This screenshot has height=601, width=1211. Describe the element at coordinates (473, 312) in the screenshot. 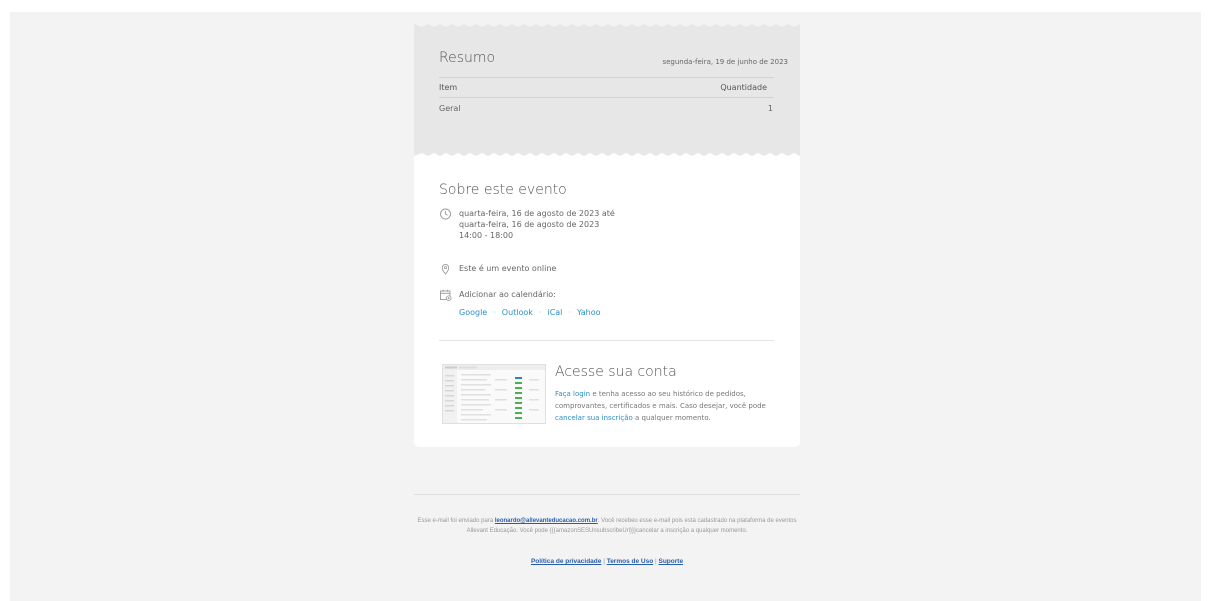

I see `calendar-link-google: Google` at that location.